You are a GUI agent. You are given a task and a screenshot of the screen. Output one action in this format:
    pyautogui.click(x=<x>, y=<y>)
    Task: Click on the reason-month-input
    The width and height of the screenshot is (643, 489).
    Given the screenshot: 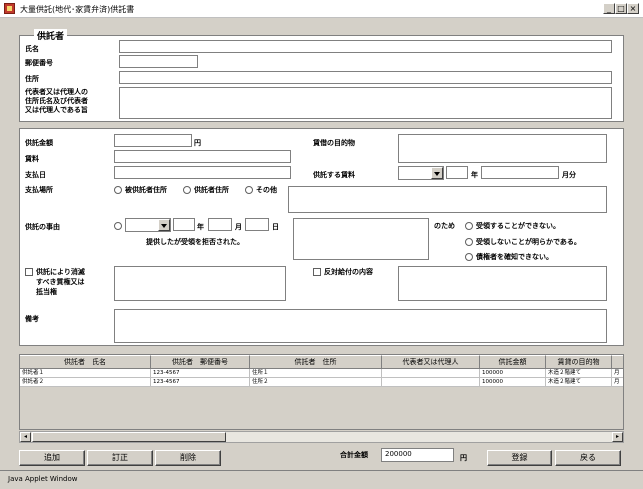 What is the action you would take?
    pyautogui.click(x=220, y=224)
    